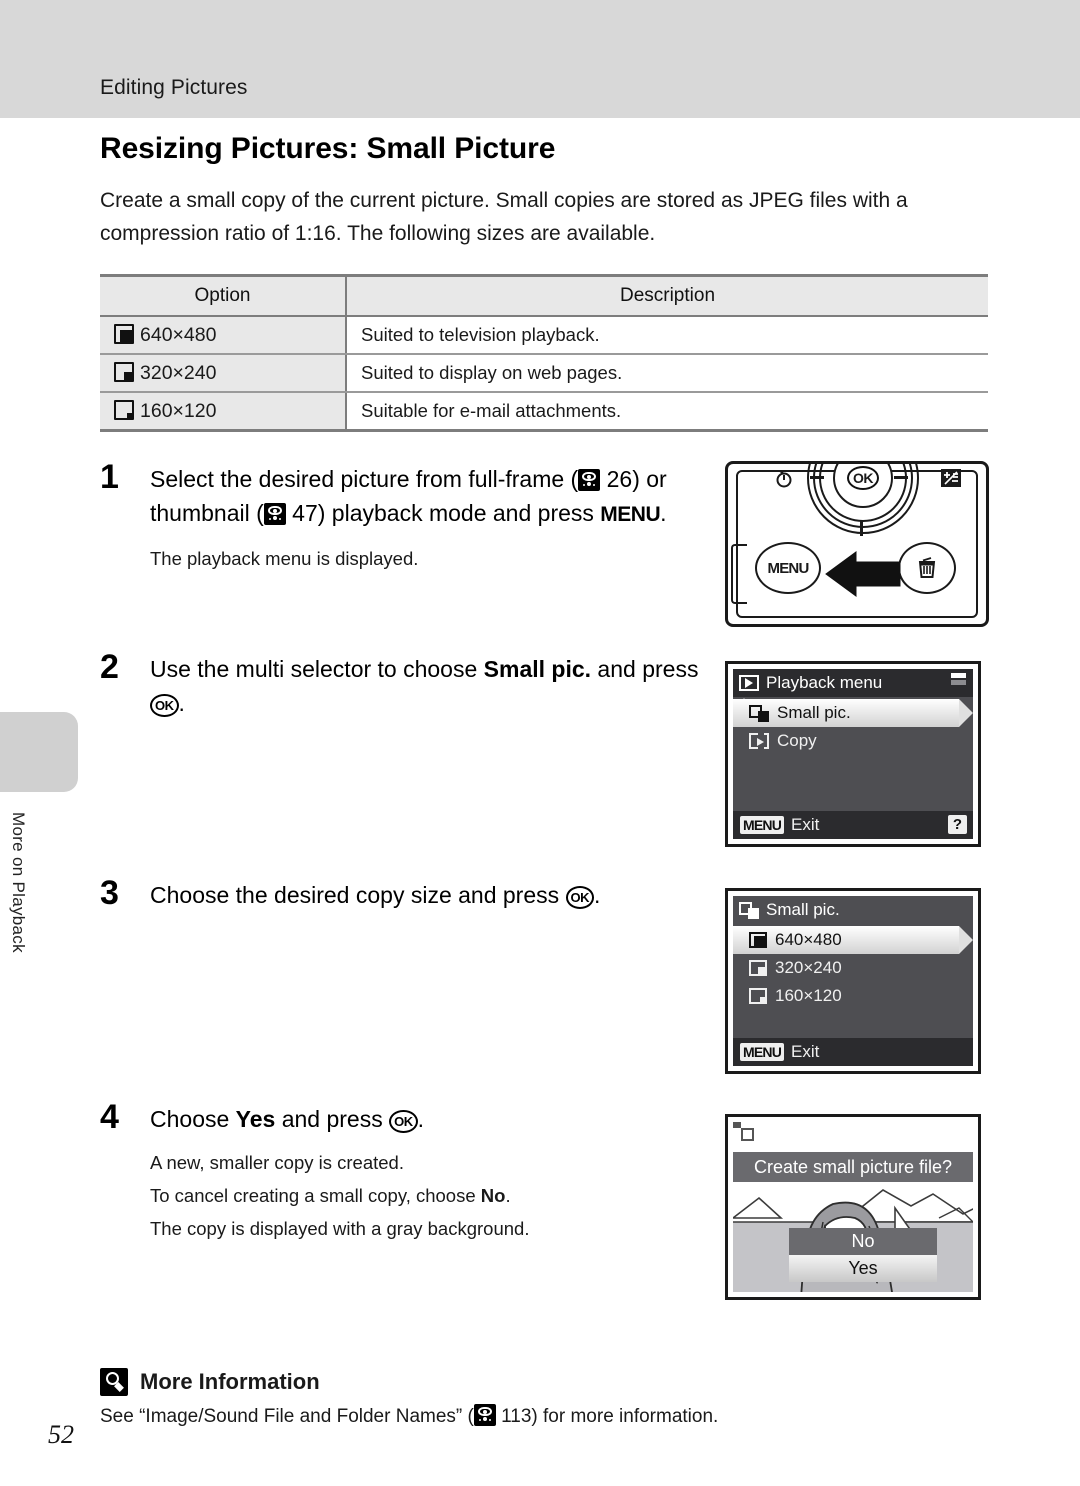 Image resolution: width=1080 pixels, height=1486 pixels. What do you see at coordinates (109, 667) in the screenshot?
I see `step-number: 2` at bounding box center [109, 667].